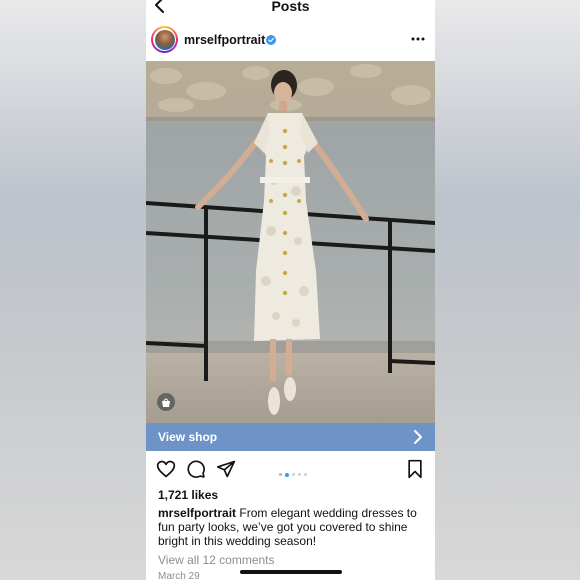  I want to click on home-indicator, so click(291, 572).